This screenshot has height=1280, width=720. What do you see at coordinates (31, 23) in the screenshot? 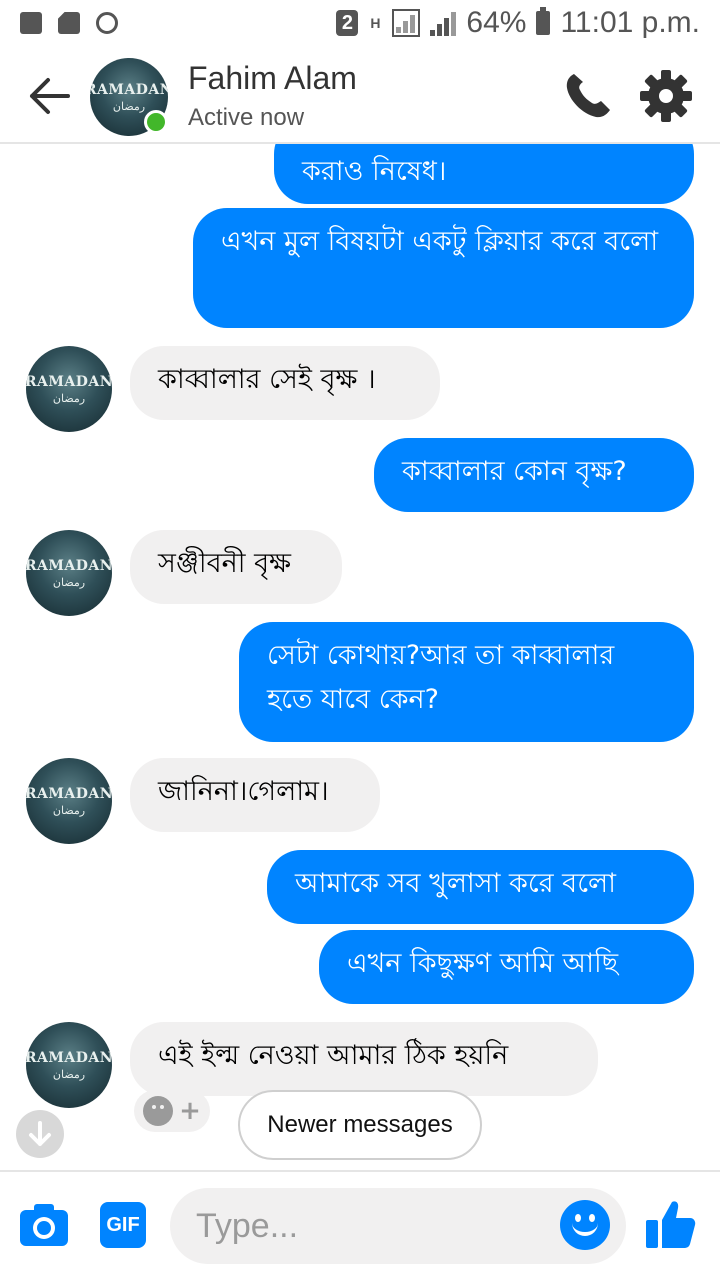
I see `gallery-icon` at bounding box center [31, 23].